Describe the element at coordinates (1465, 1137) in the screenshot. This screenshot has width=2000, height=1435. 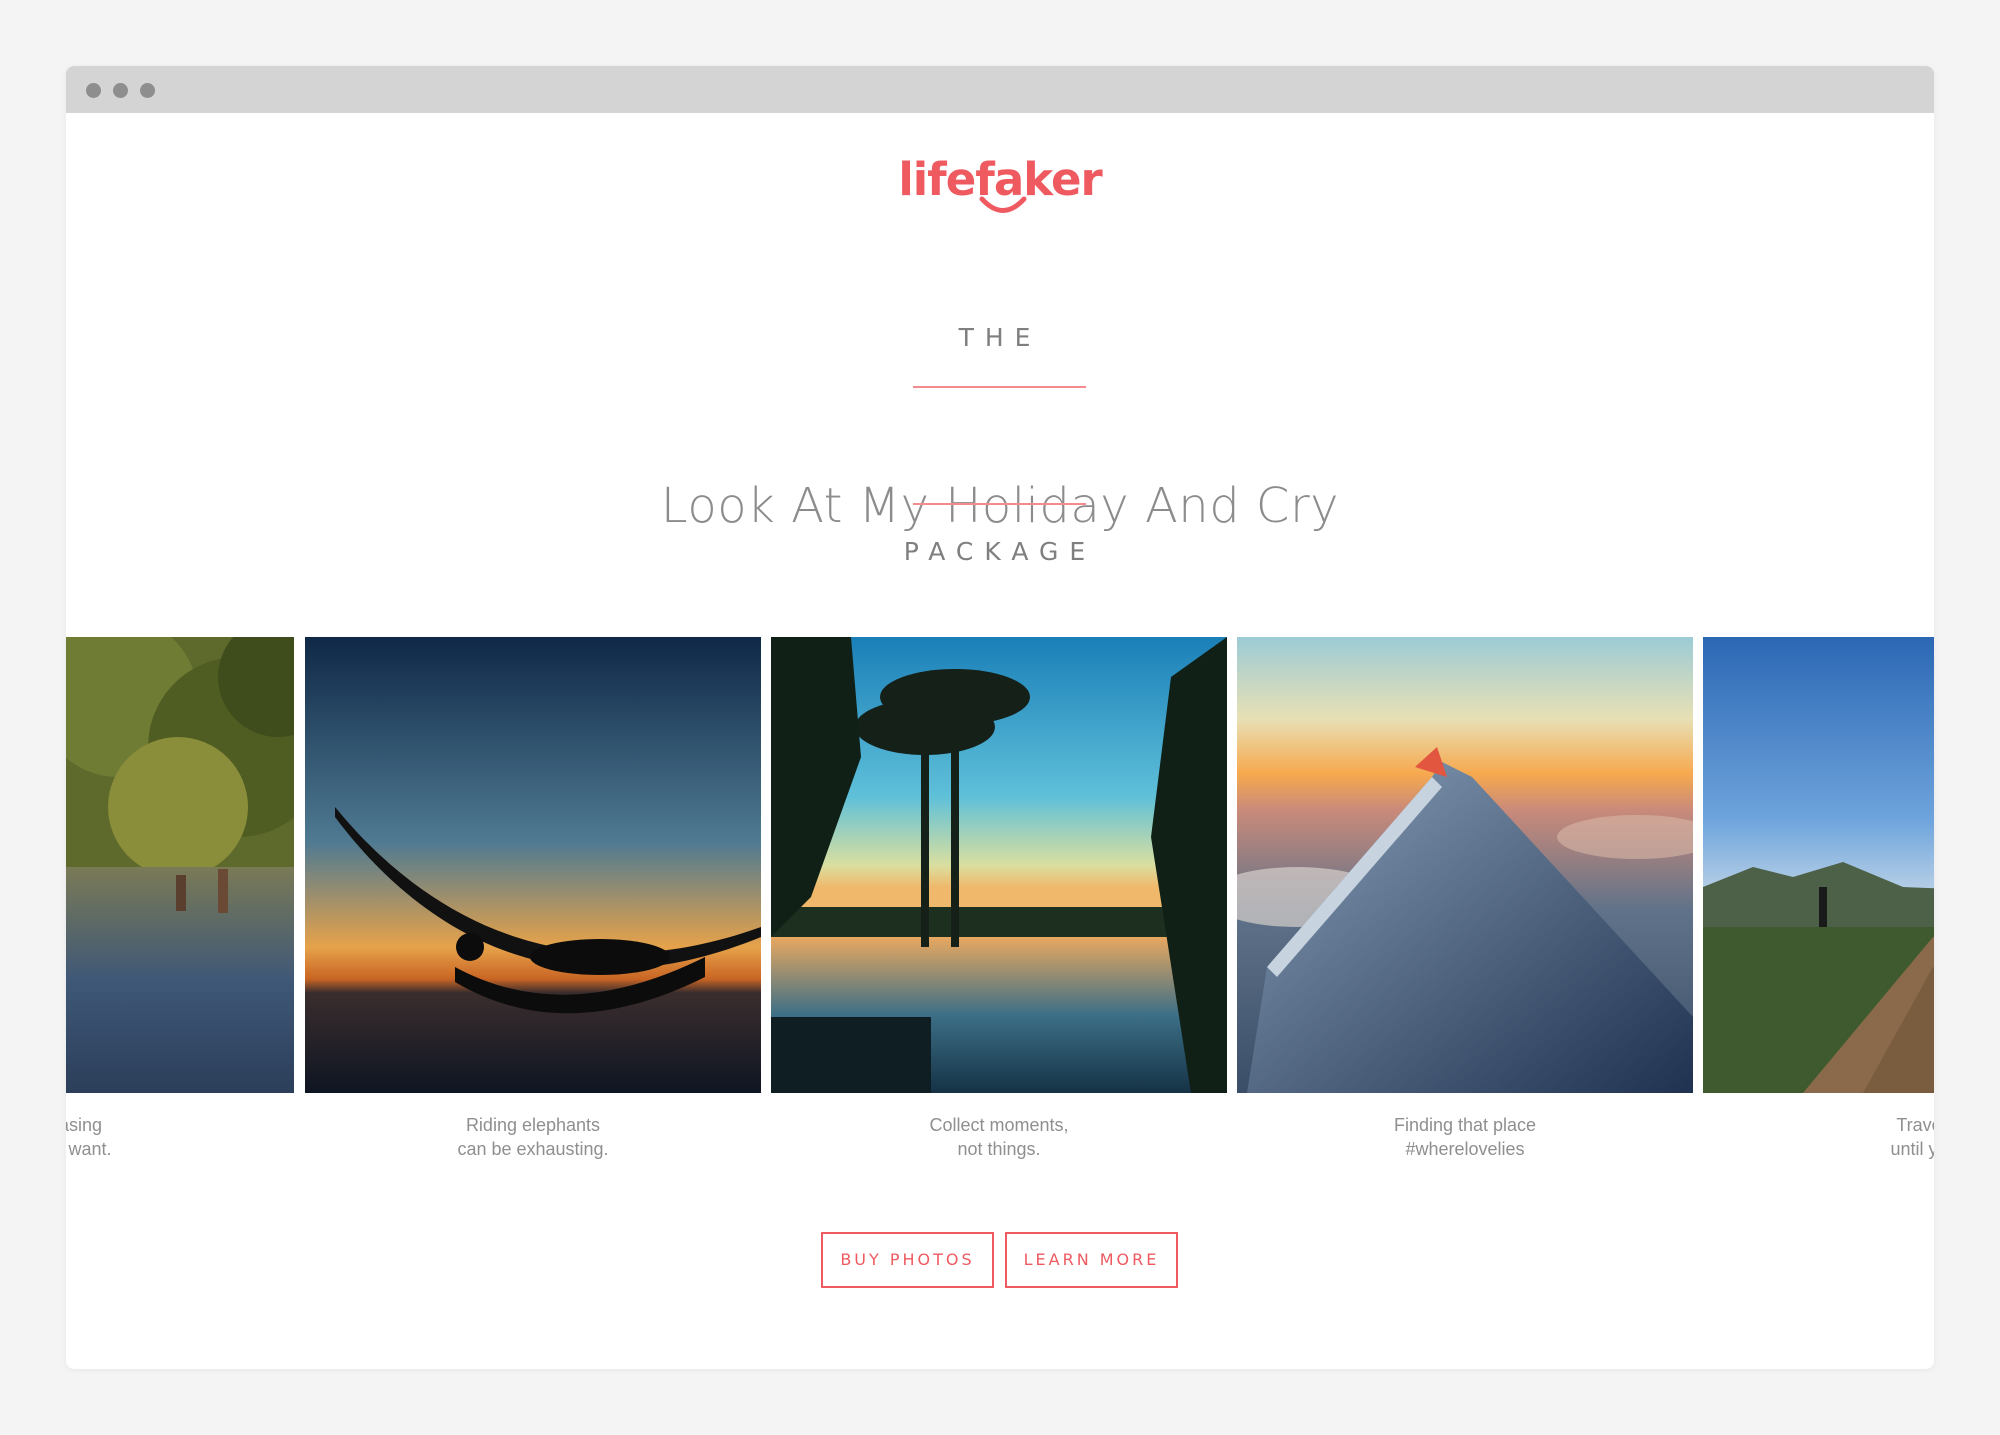
I see `photo-caption: Finding that place #wherelovelies` at that location.